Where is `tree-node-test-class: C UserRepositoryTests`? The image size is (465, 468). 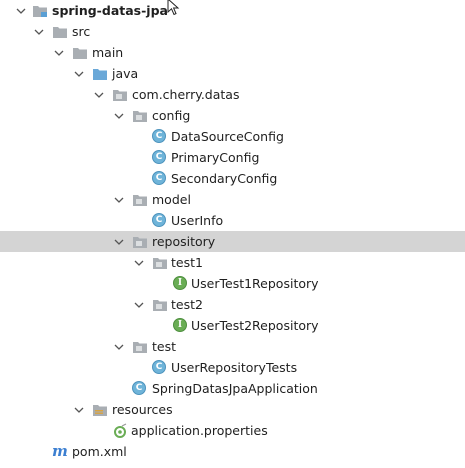 tree-node-test-class: C UserRepositoryTests is located at coordinates (232, 367).